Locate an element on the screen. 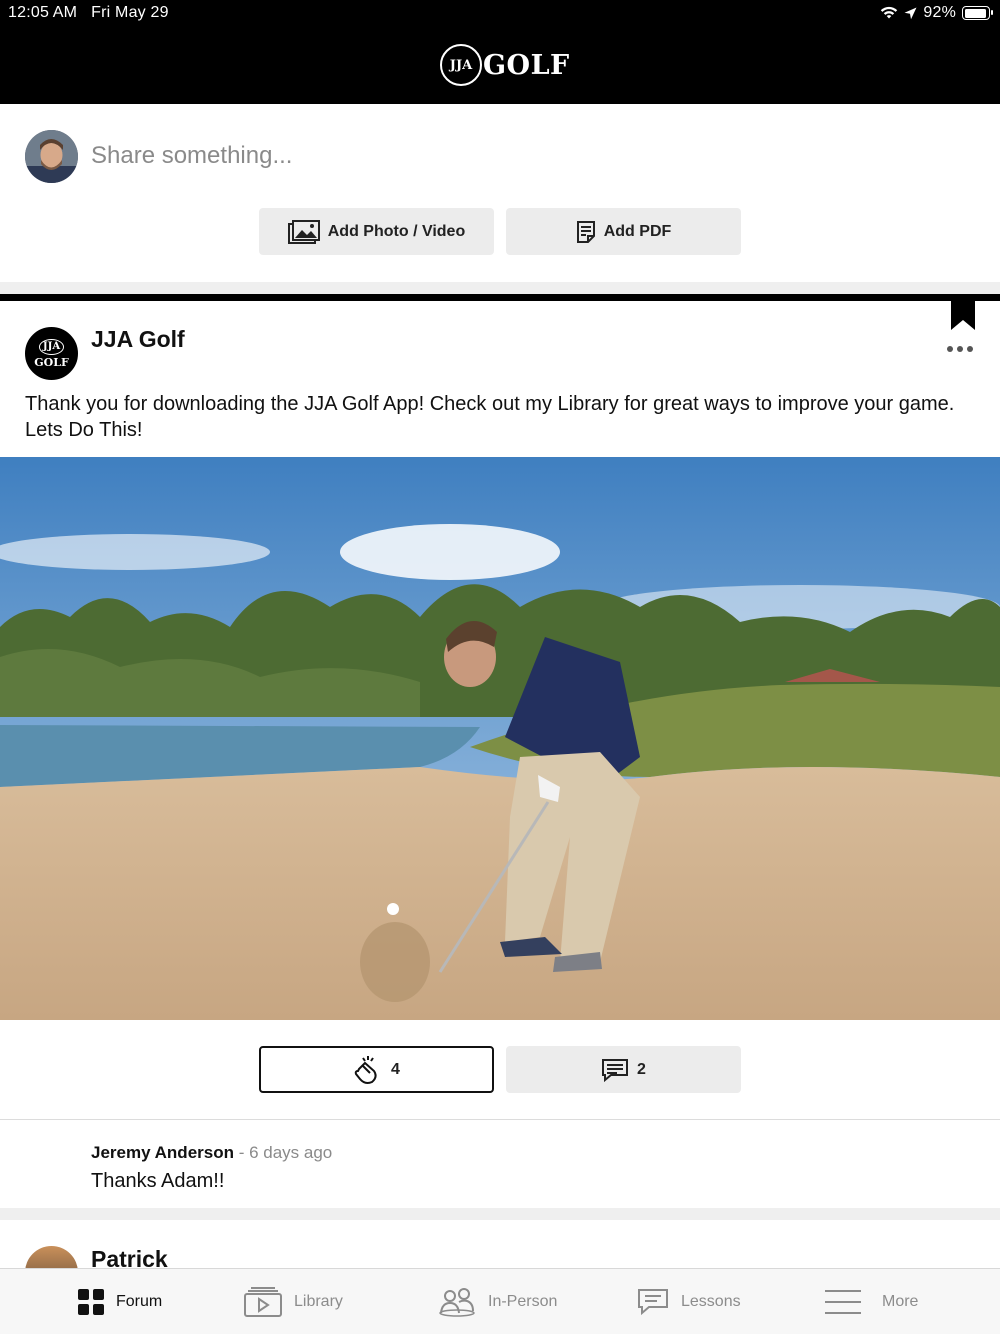 The image size is (1000, 1334). post-author-name: JJA Golf is located at coordinates (138, 339).